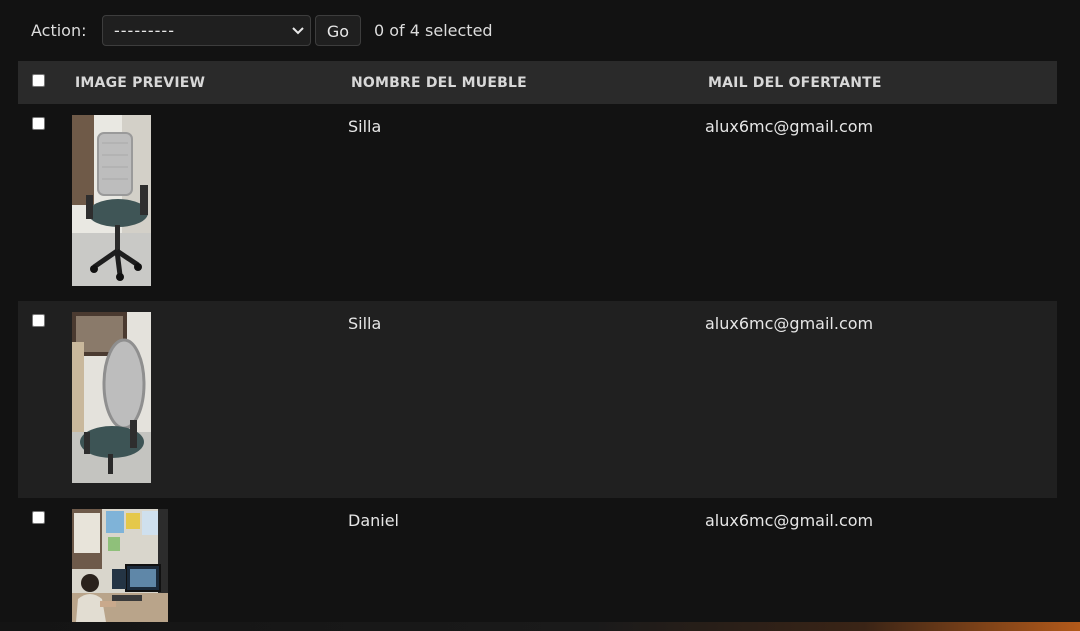  Describe the element at coordinates (338, 30) in the screenshot. I see `go-button: Go` at that location.